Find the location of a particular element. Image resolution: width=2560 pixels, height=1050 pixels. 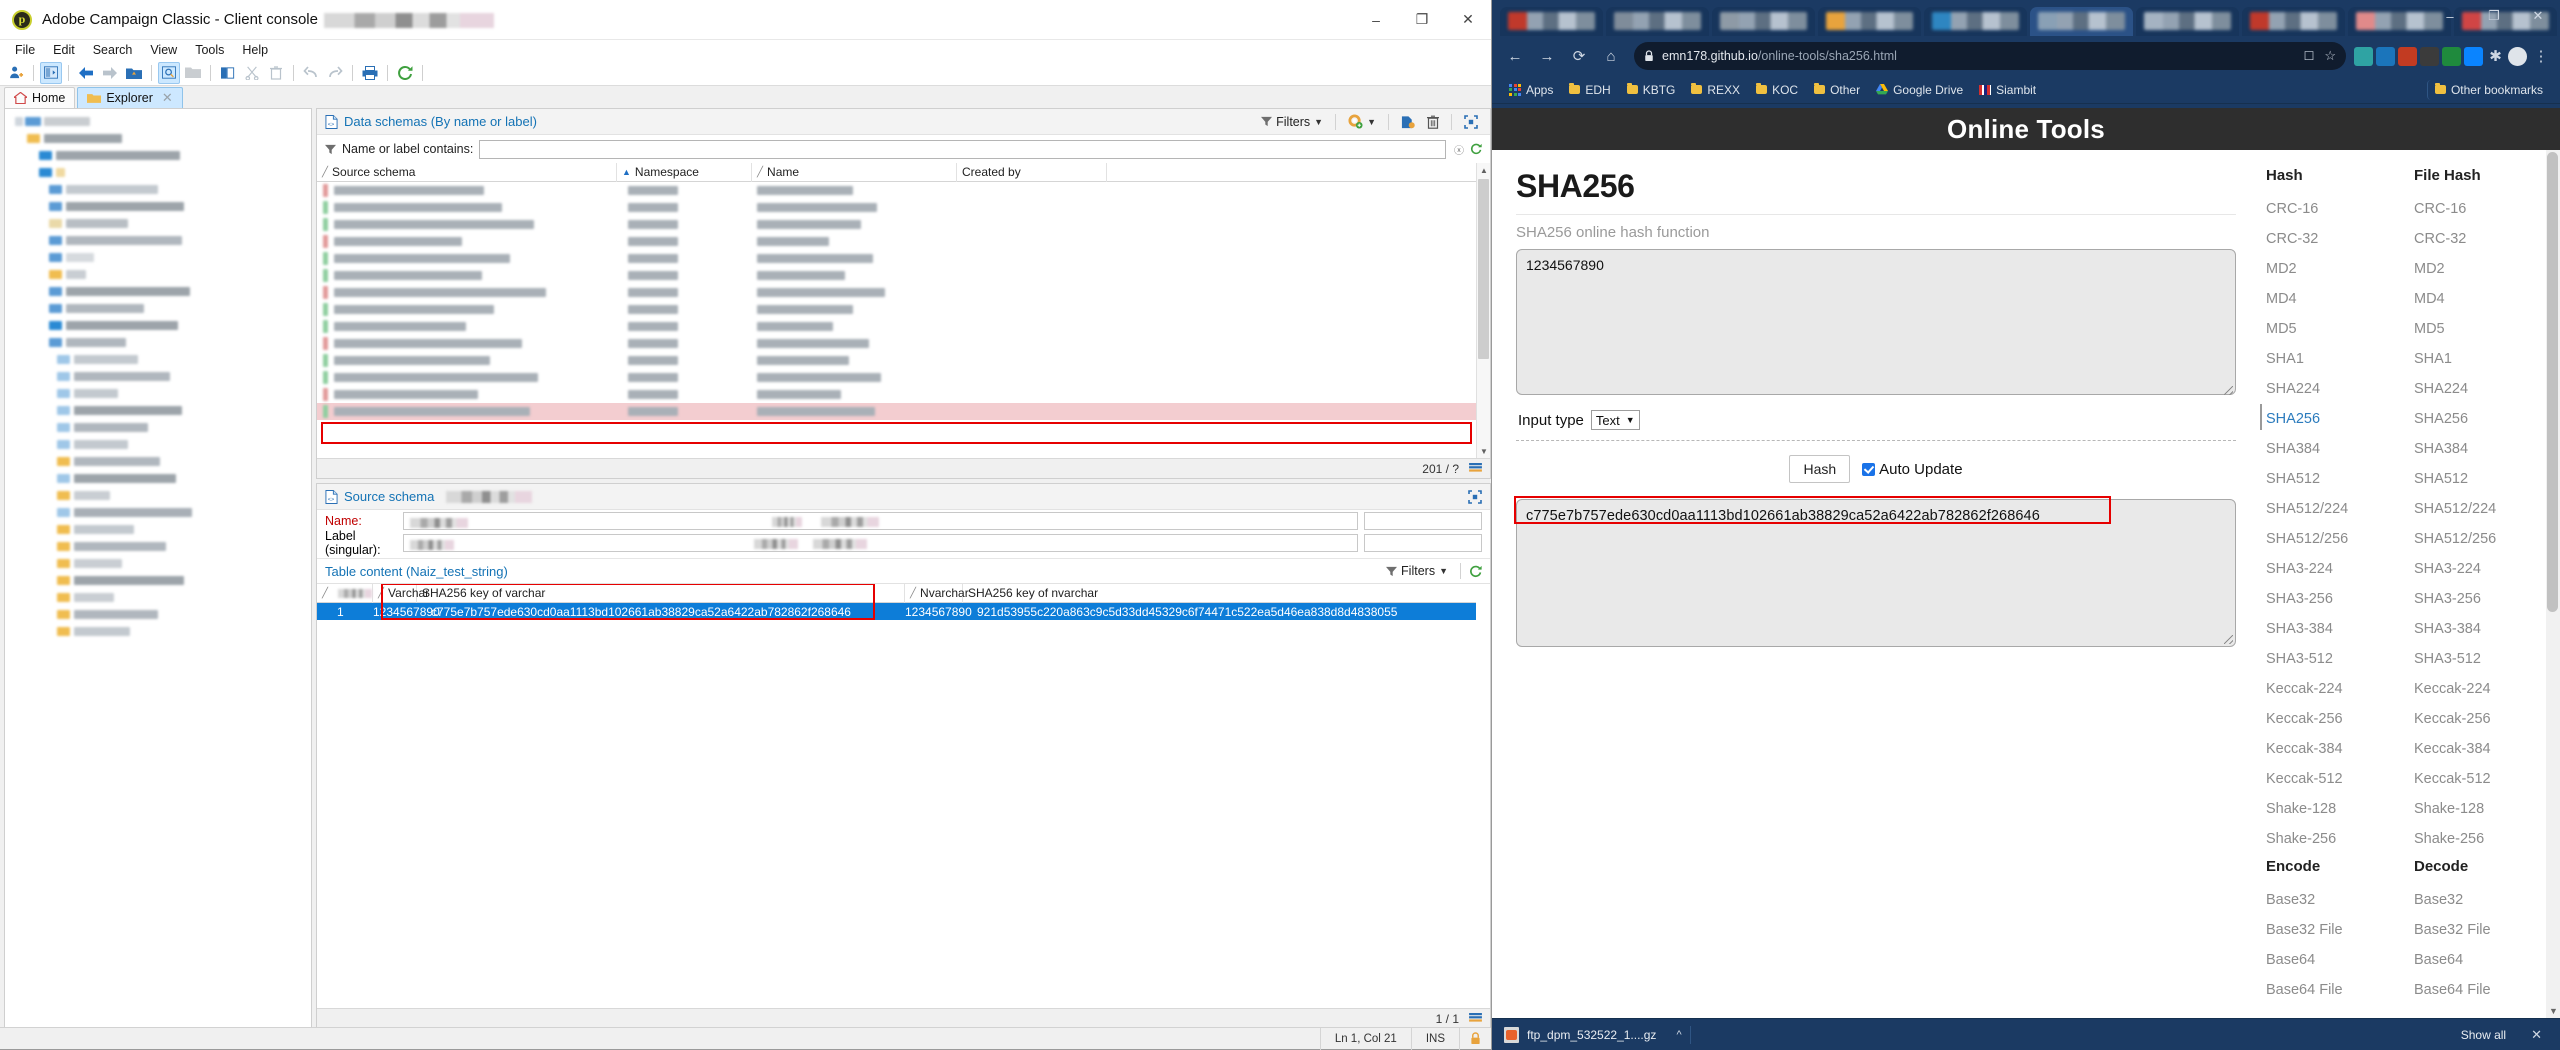

col-name: ╱ Name is located at coordinates (854, 172).